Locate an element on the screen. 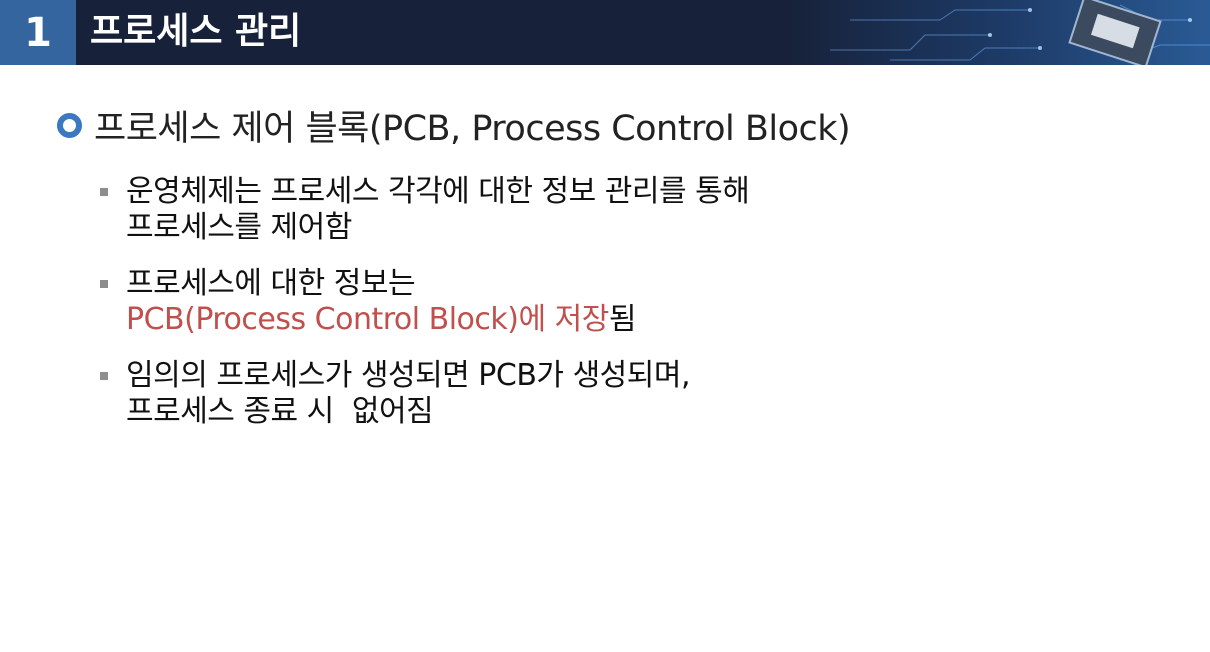  bullet-line: PCB(Process Control Block)에 저장됨 is located at coordinates (437, 320).